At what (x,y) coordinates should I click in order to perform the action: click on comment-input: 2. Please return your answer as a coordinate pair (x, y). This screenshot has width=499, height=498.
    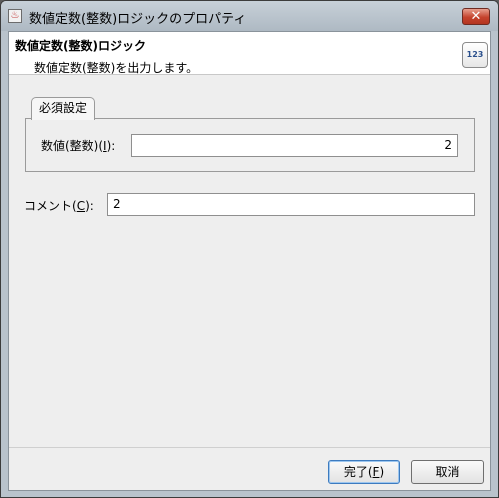
    Looking at the image, I should click on (291, 204).